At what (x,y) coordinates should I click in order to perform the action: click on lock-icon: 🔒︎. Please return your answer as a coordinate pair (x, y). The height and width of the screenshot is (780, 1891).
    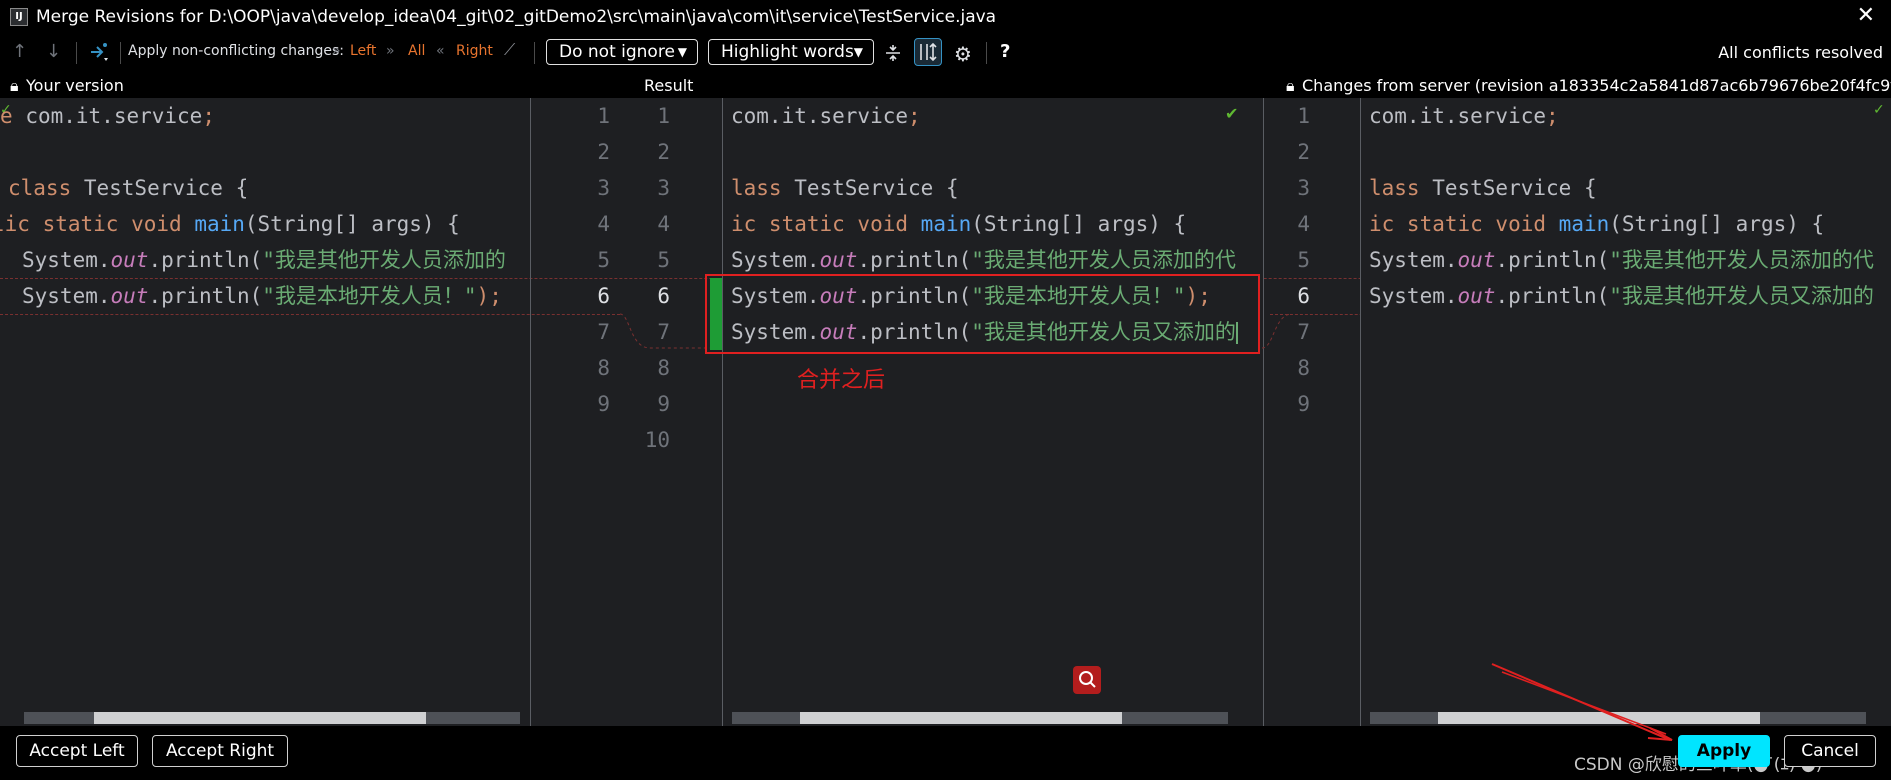
    Looking at the image, I should click on (14, 85).